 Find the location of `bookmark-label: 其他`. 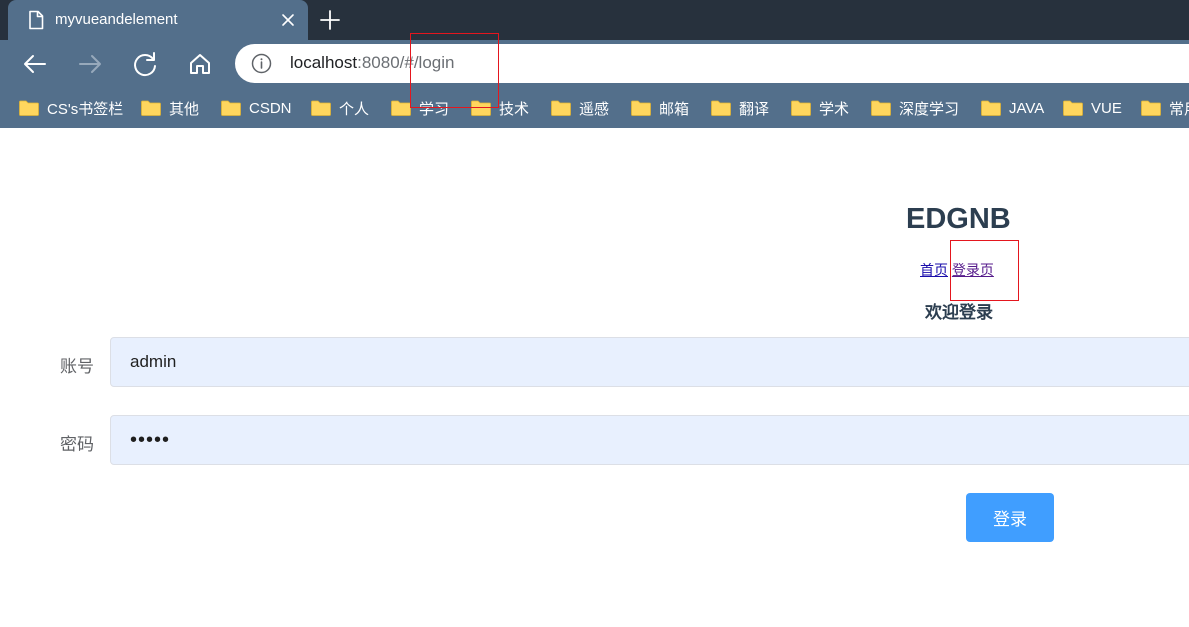

bookmark-label: 其他 is located at coordinates (184, 109).